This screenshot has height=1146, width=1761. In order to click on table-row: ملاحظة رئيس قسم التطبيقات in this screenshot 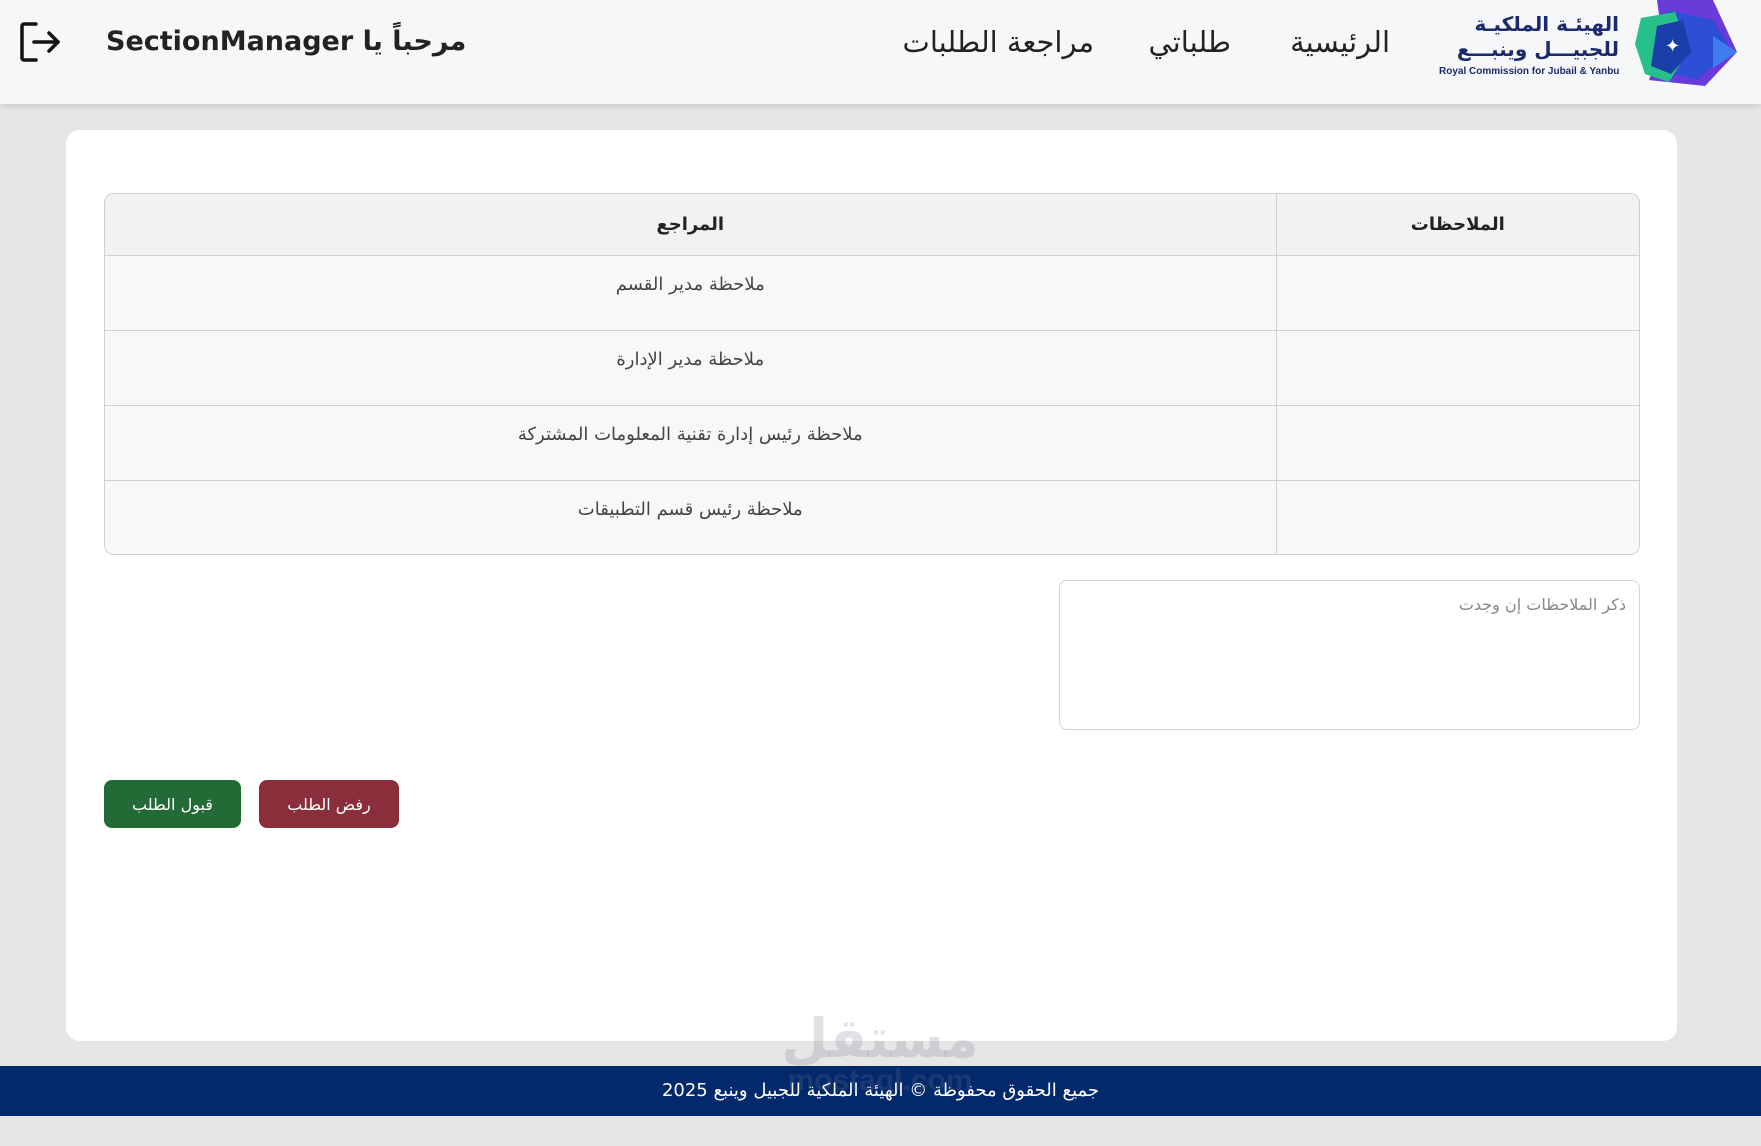, I will do `click(872, 517)`.